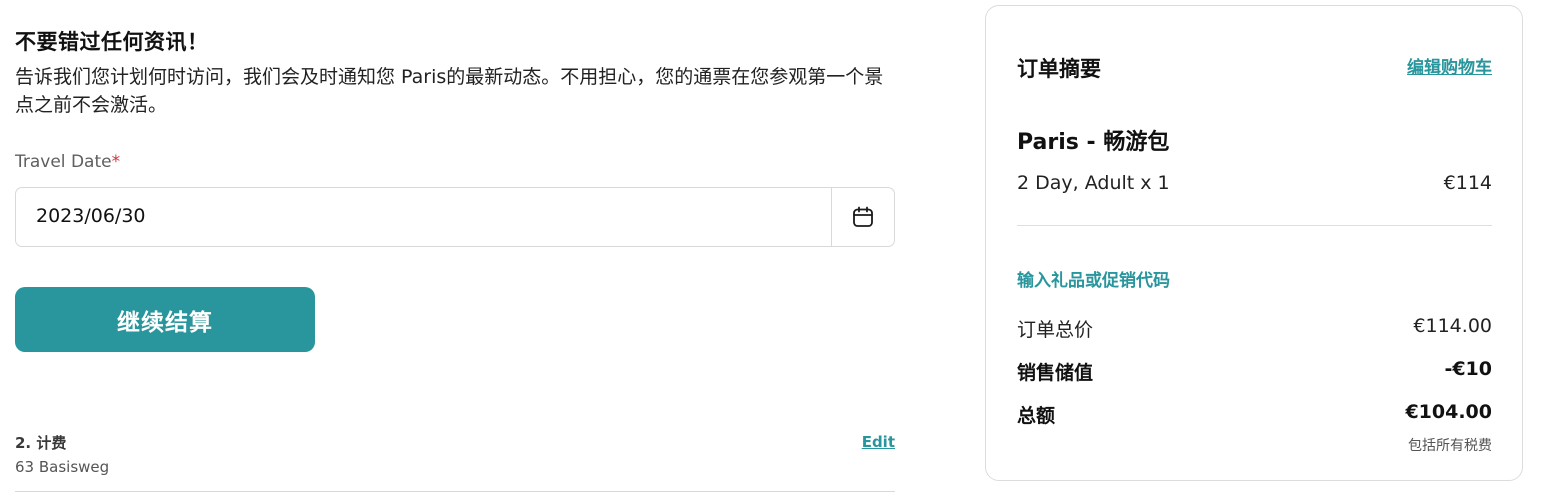  Describe the element at coordinates (1468, 369) in the screenshot. I see `discount-value: -€10` at that location.